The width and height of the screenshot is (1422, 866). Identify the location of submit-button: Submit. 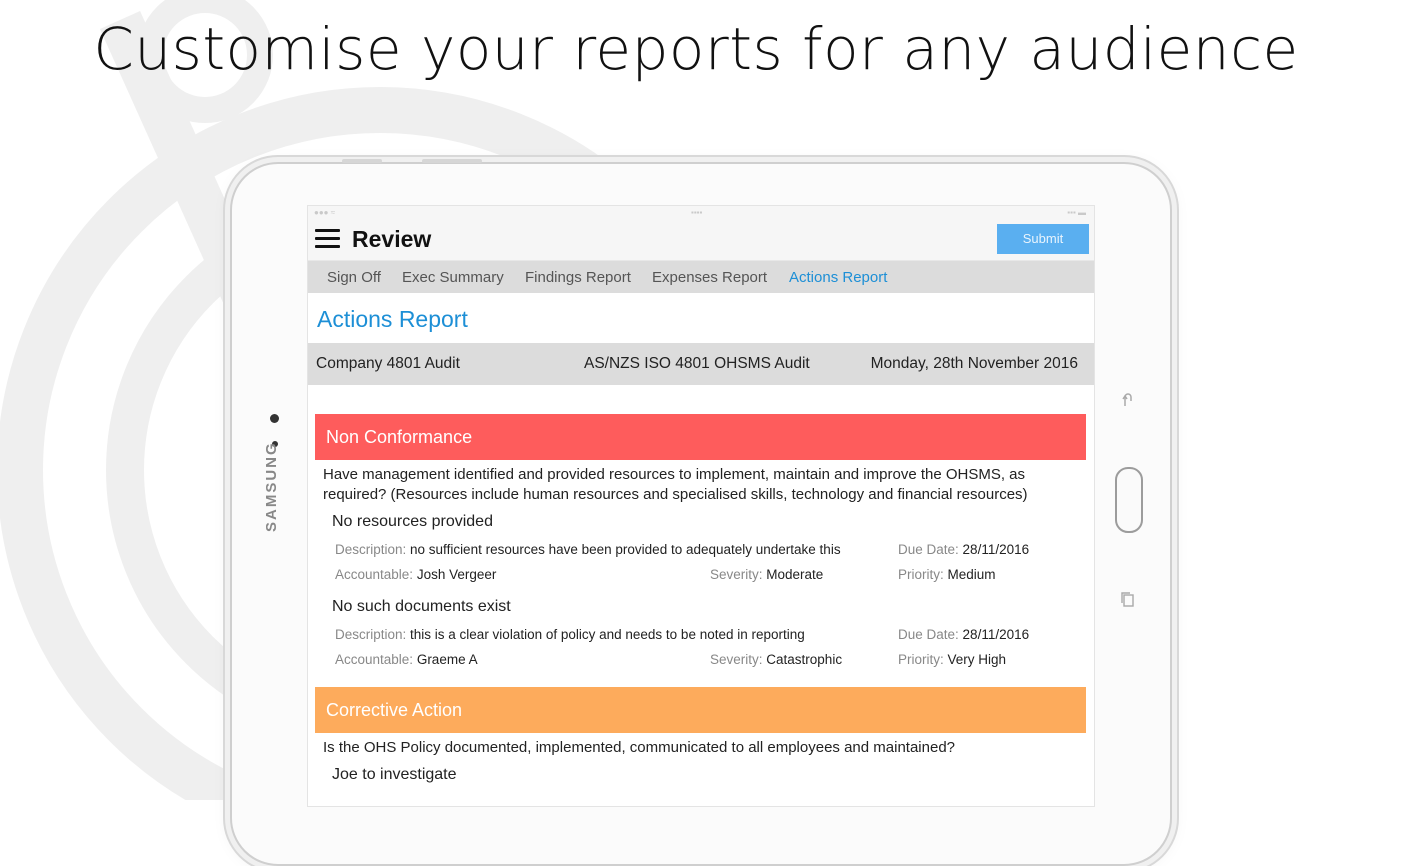
(1043, 239).